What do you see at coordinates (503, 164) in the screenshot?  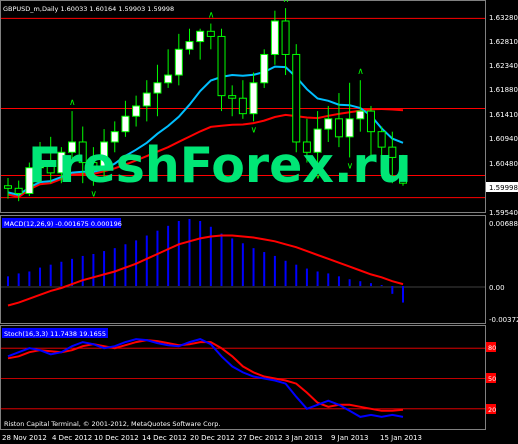 I see `price-label: 1.60480` at bounding box center [503, 164].